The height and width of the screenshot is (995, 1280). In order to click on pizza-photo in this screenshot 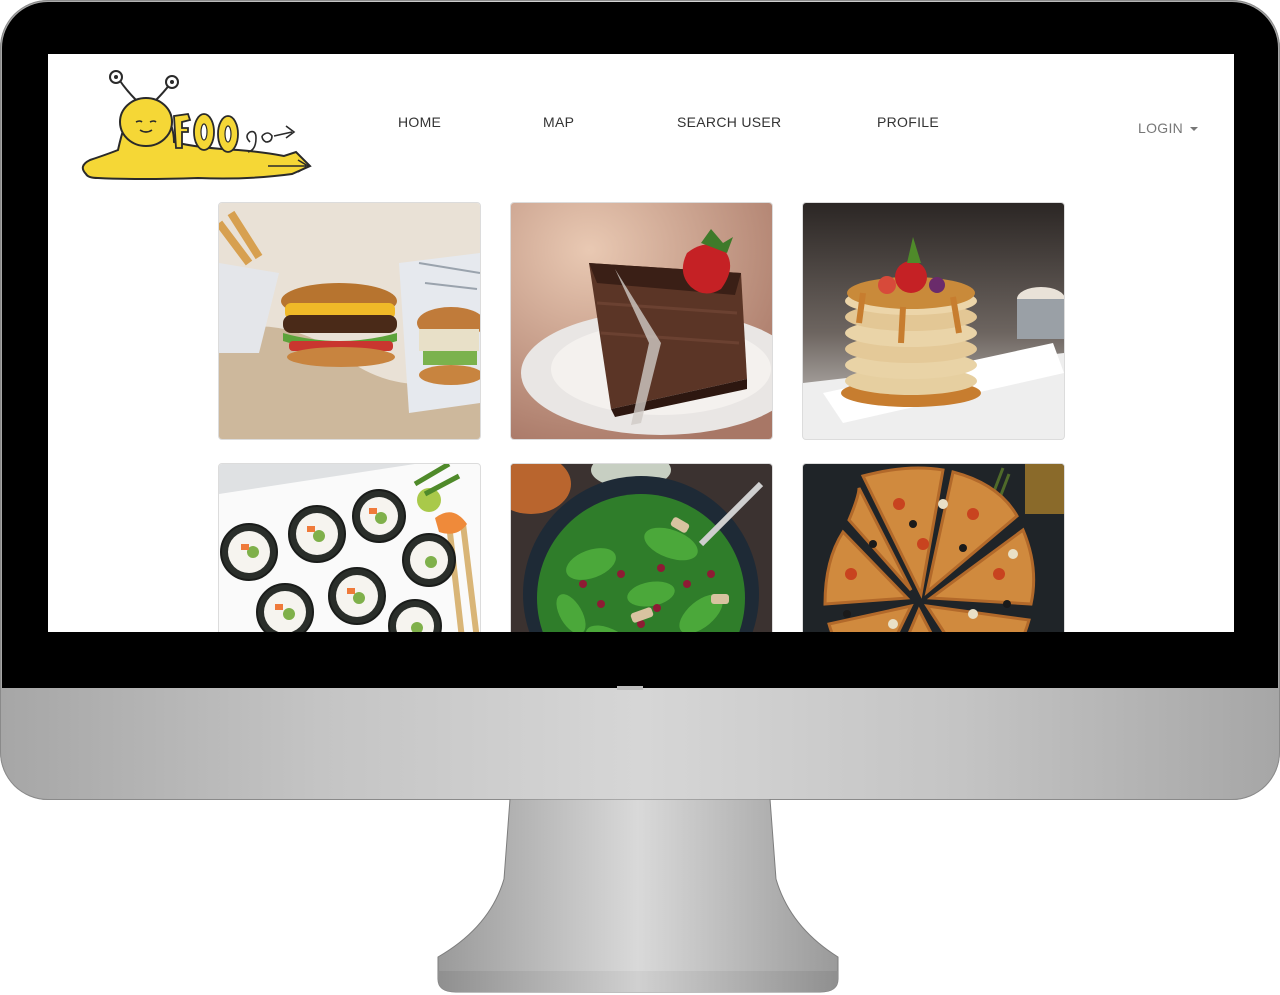, I will do `click(933, 548)`.